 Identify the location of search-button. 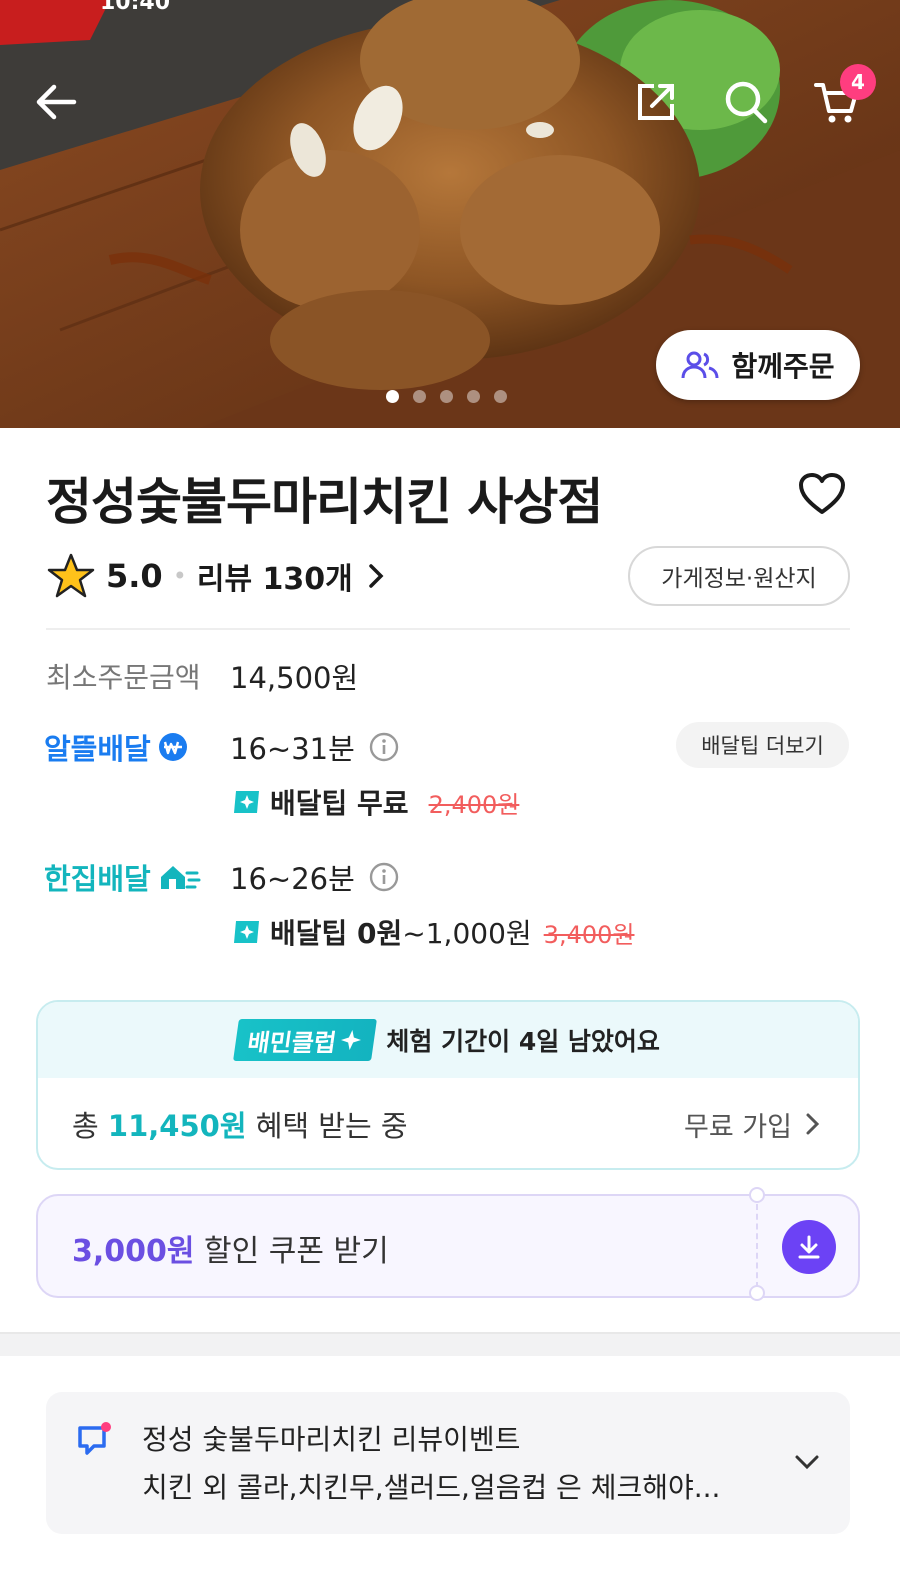
(746, 102).